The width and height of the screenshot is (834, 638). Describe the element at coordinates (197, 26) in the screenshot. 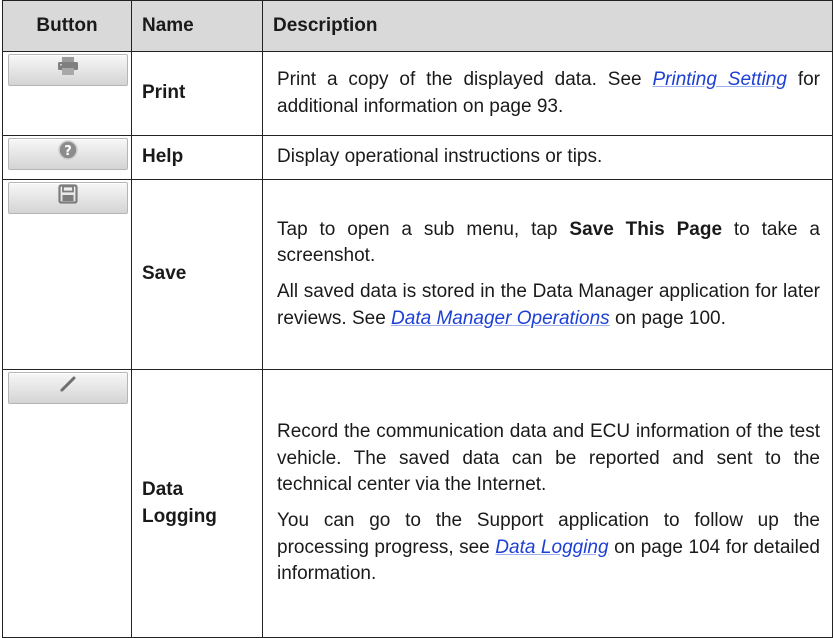

I see `header-name: Name` at that location.